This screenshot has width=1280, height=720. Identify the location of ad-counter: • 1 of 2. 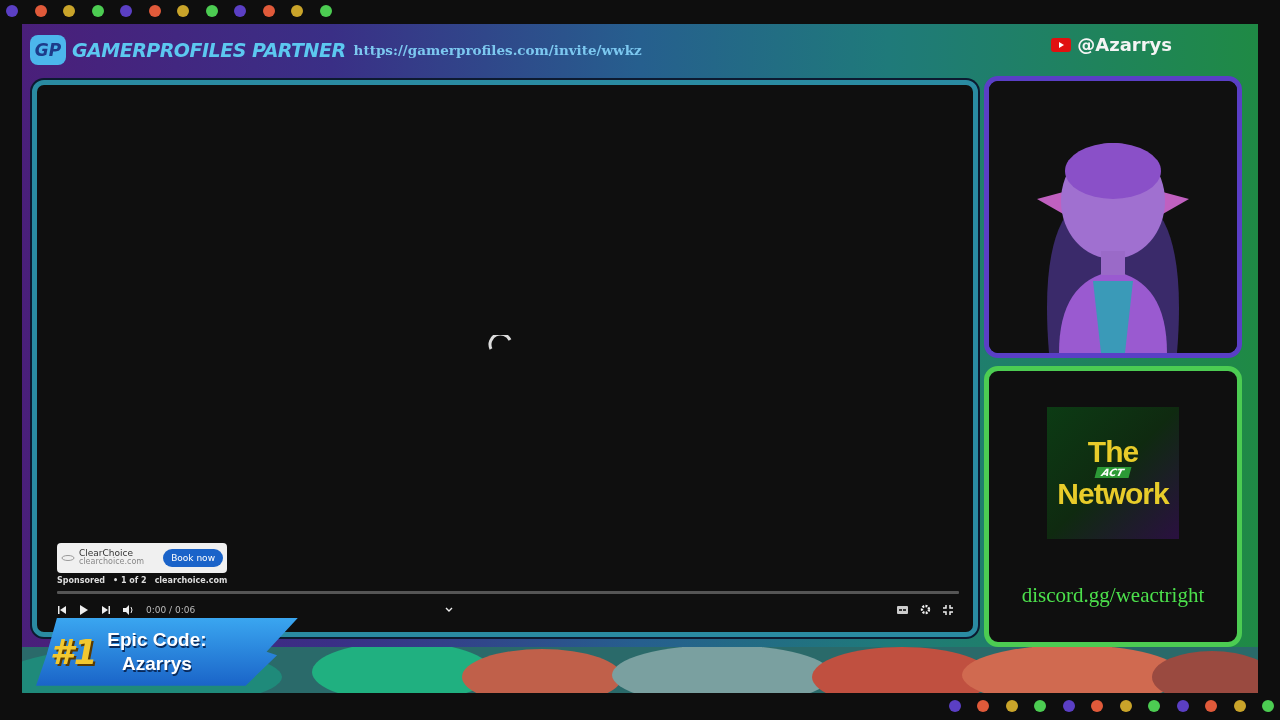
(130, 580).